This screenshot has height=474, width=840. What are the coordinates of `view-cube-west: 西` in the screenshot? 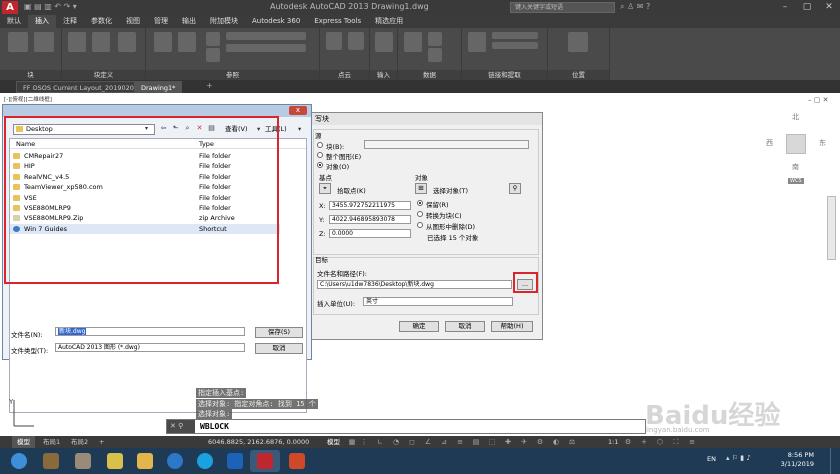 It's located at (769, 143).